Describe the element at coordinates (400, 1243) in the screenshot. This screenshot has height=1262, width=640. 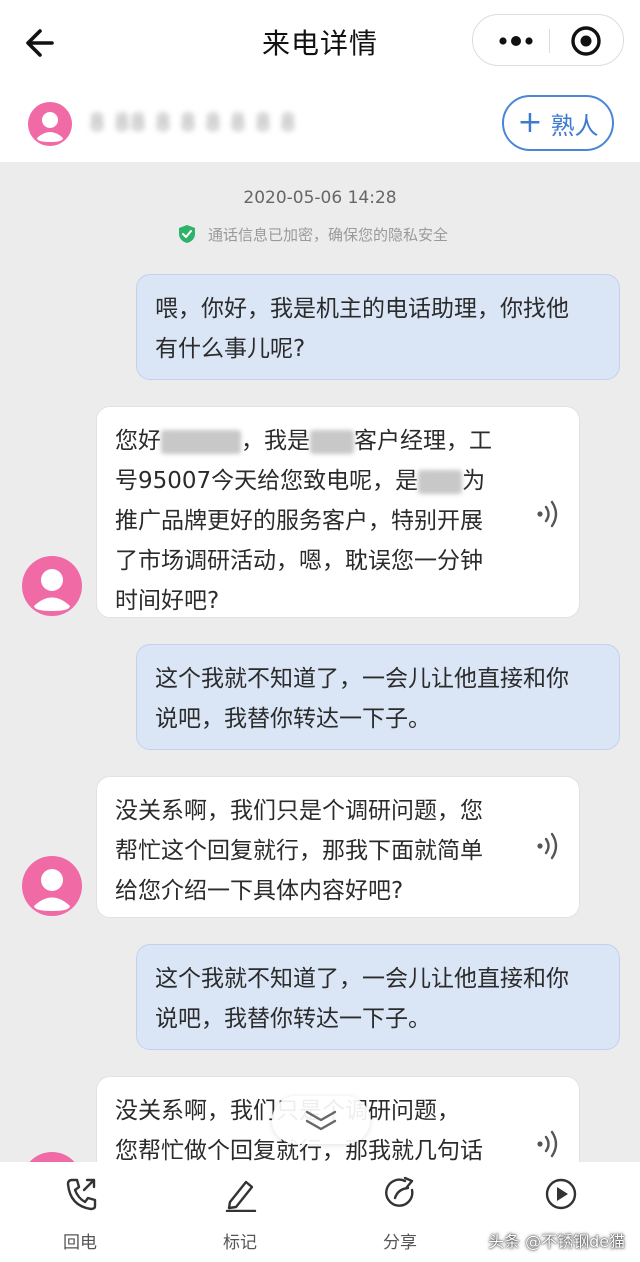
I see `share-label: 分享` at that location.